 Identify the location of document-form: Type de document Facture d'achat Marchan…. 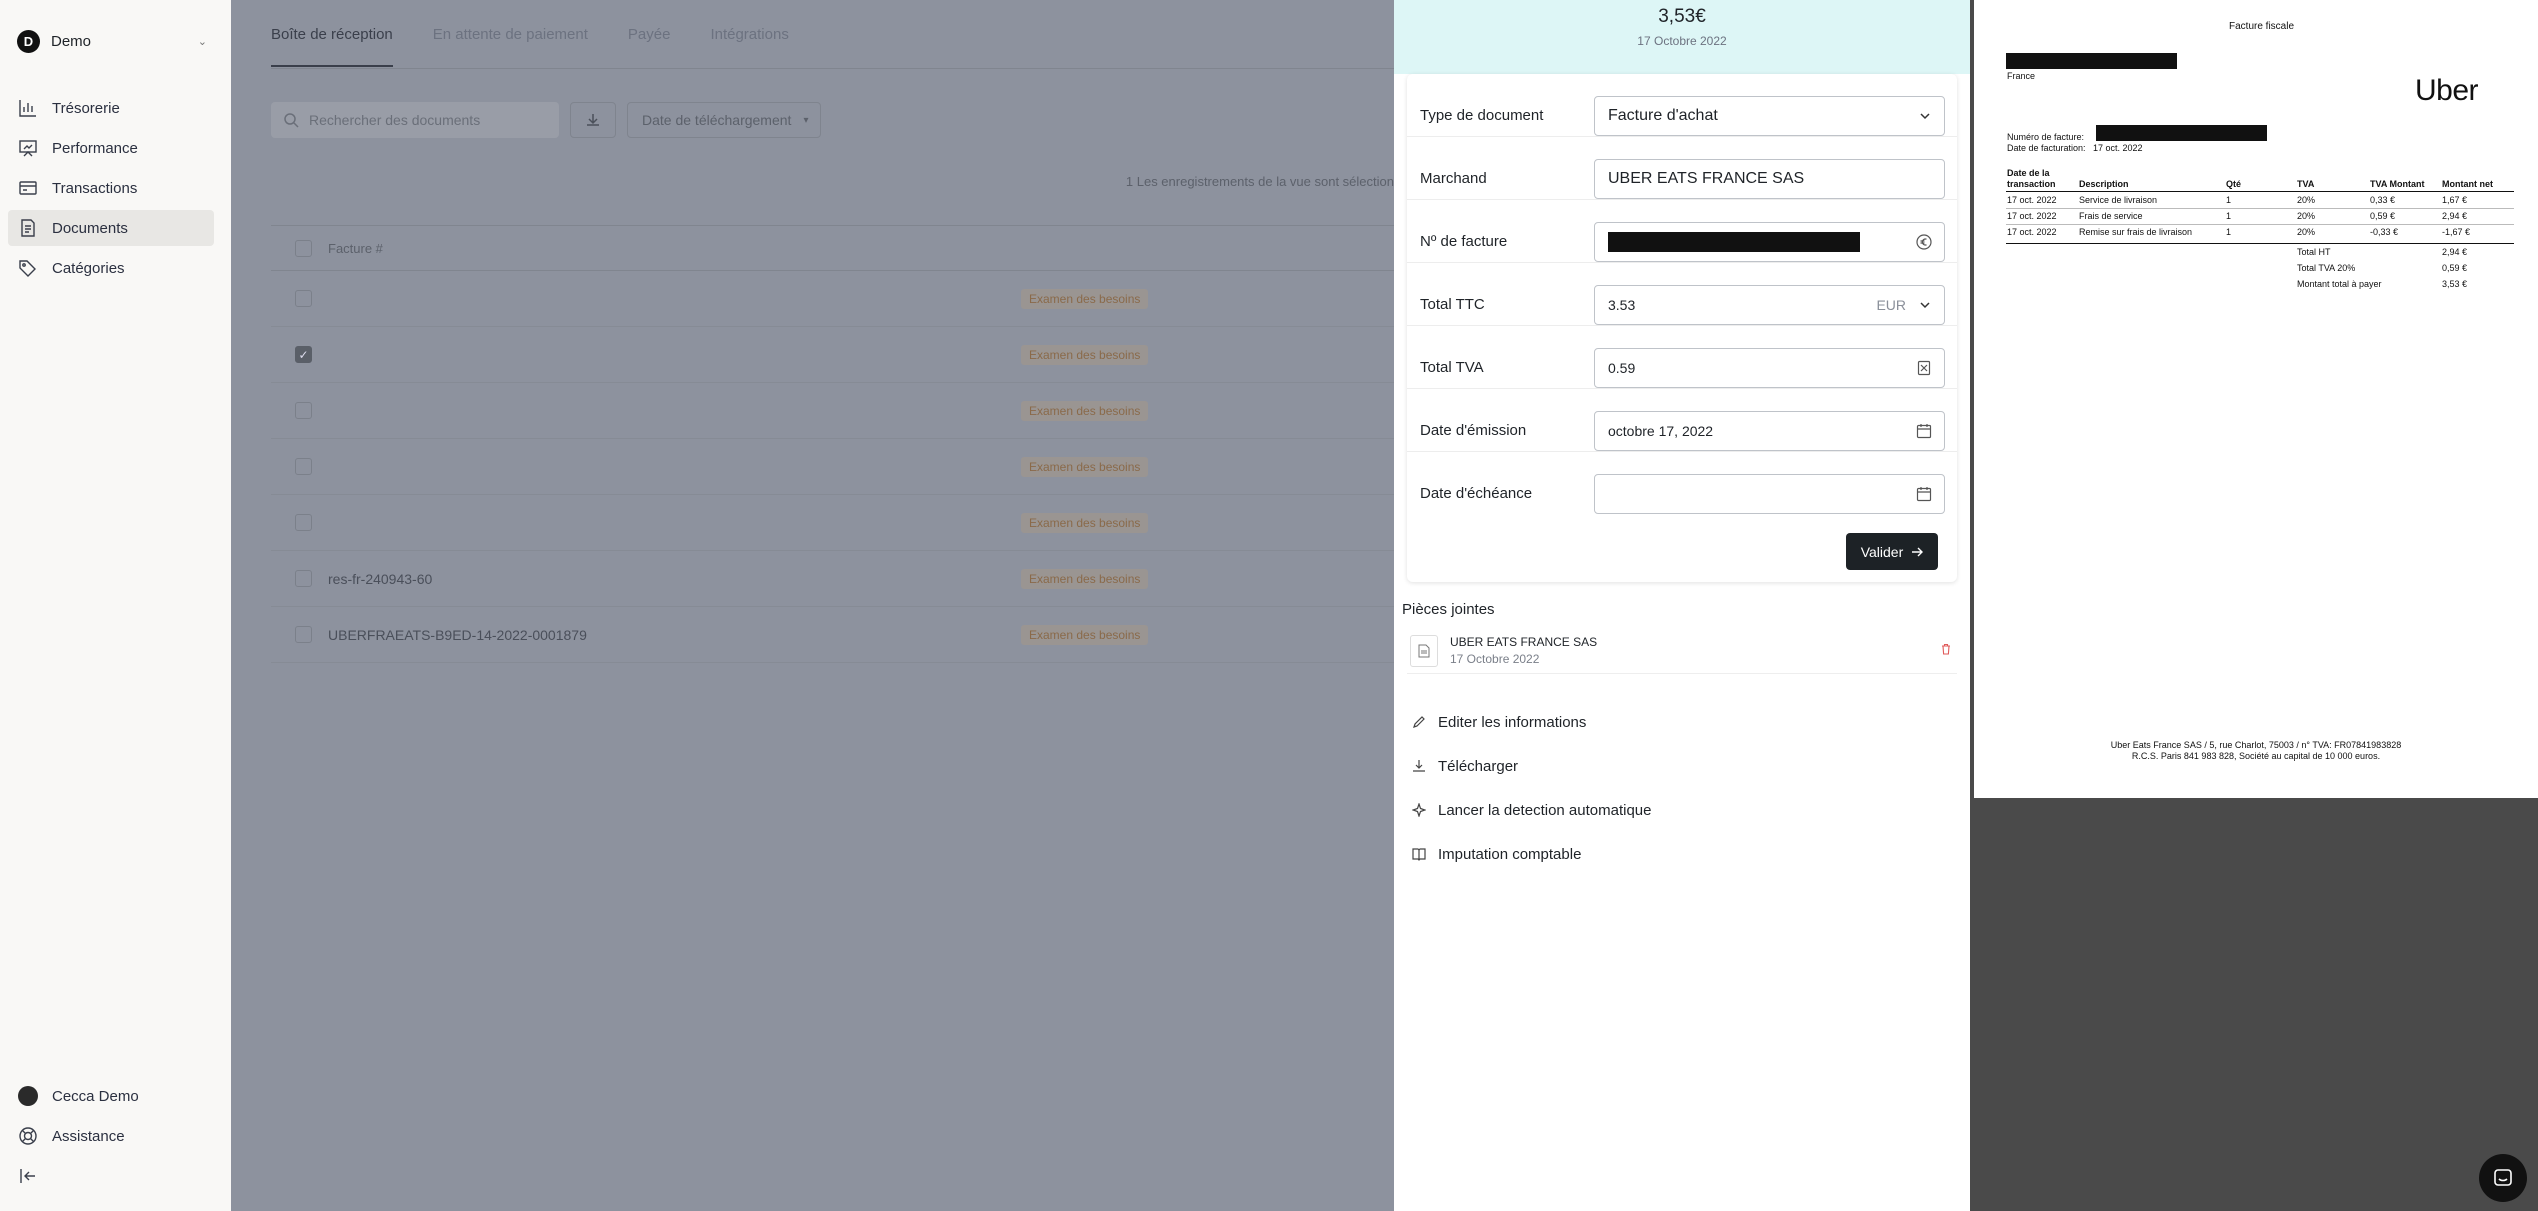
(1682, 328).